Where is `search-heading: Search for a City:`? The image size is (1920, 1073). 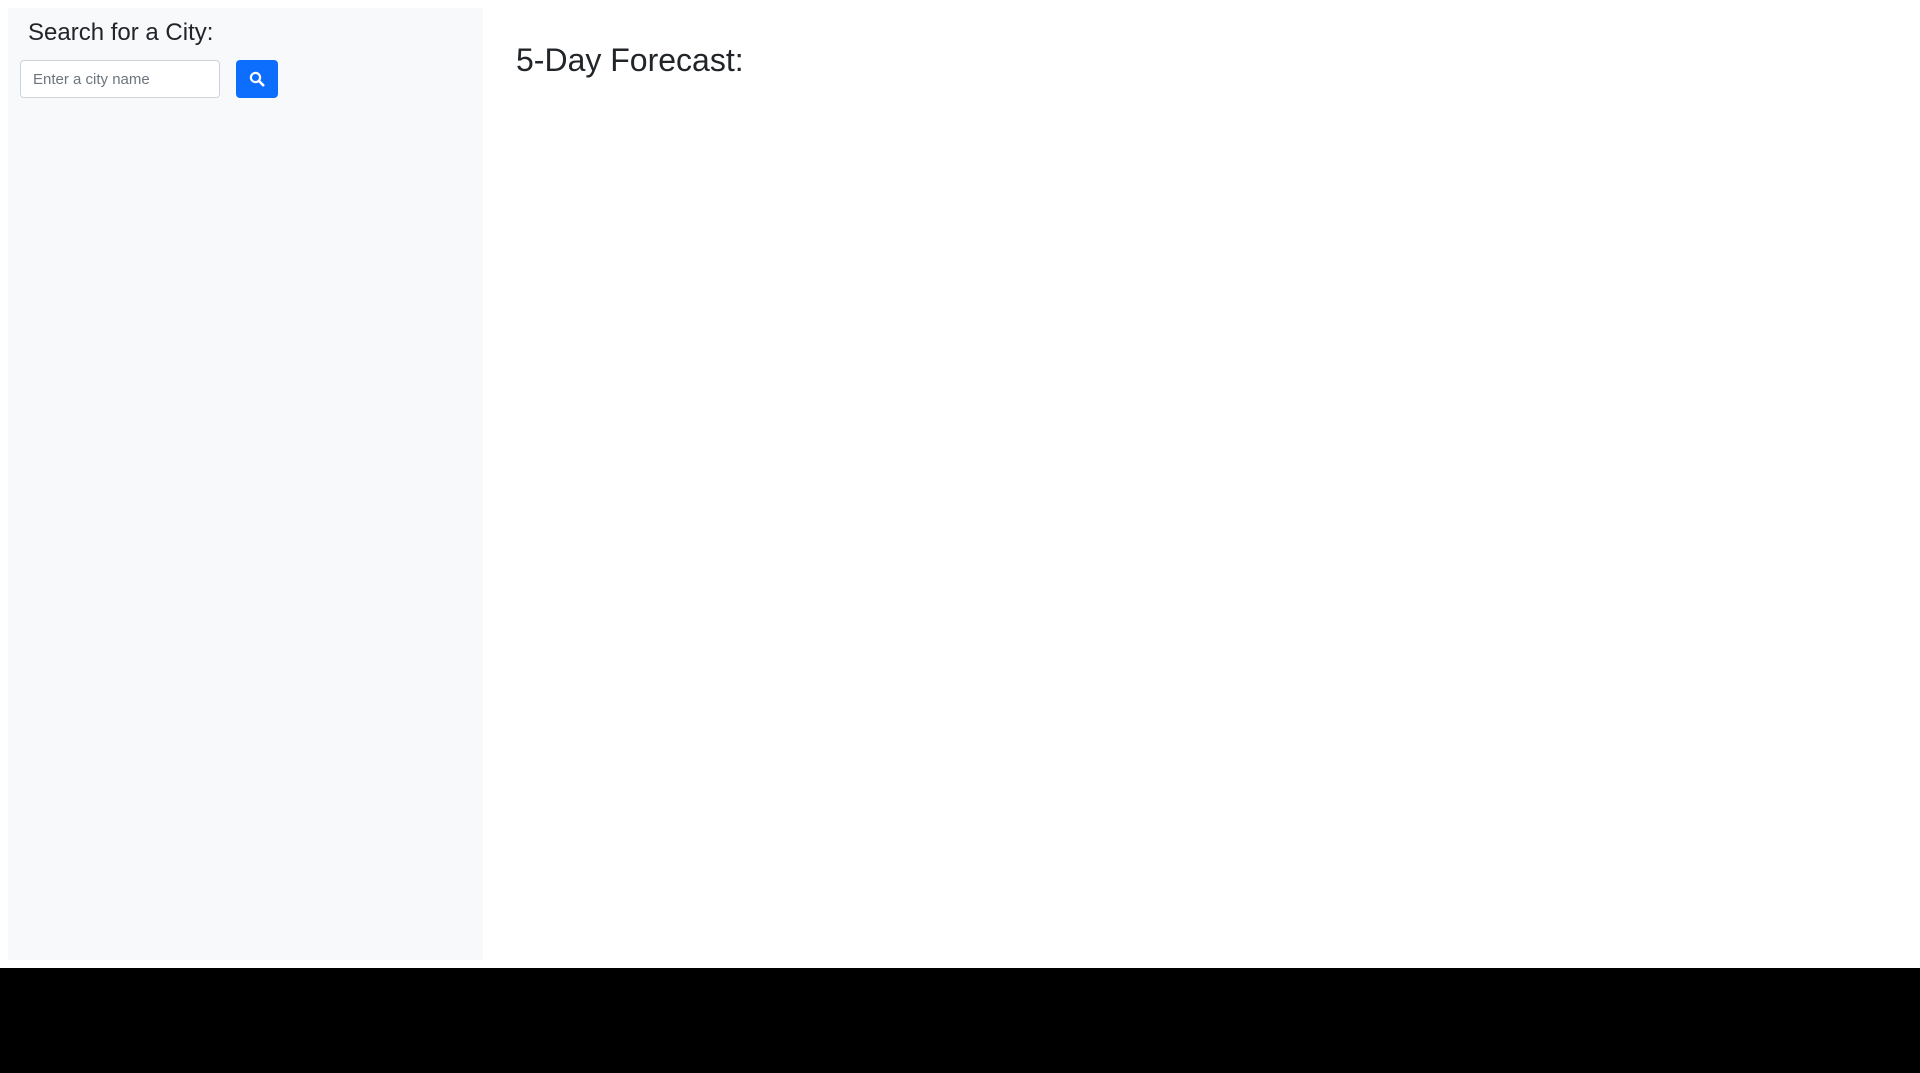 search-heading: Search for a City: is located at coordinates (121, 32).